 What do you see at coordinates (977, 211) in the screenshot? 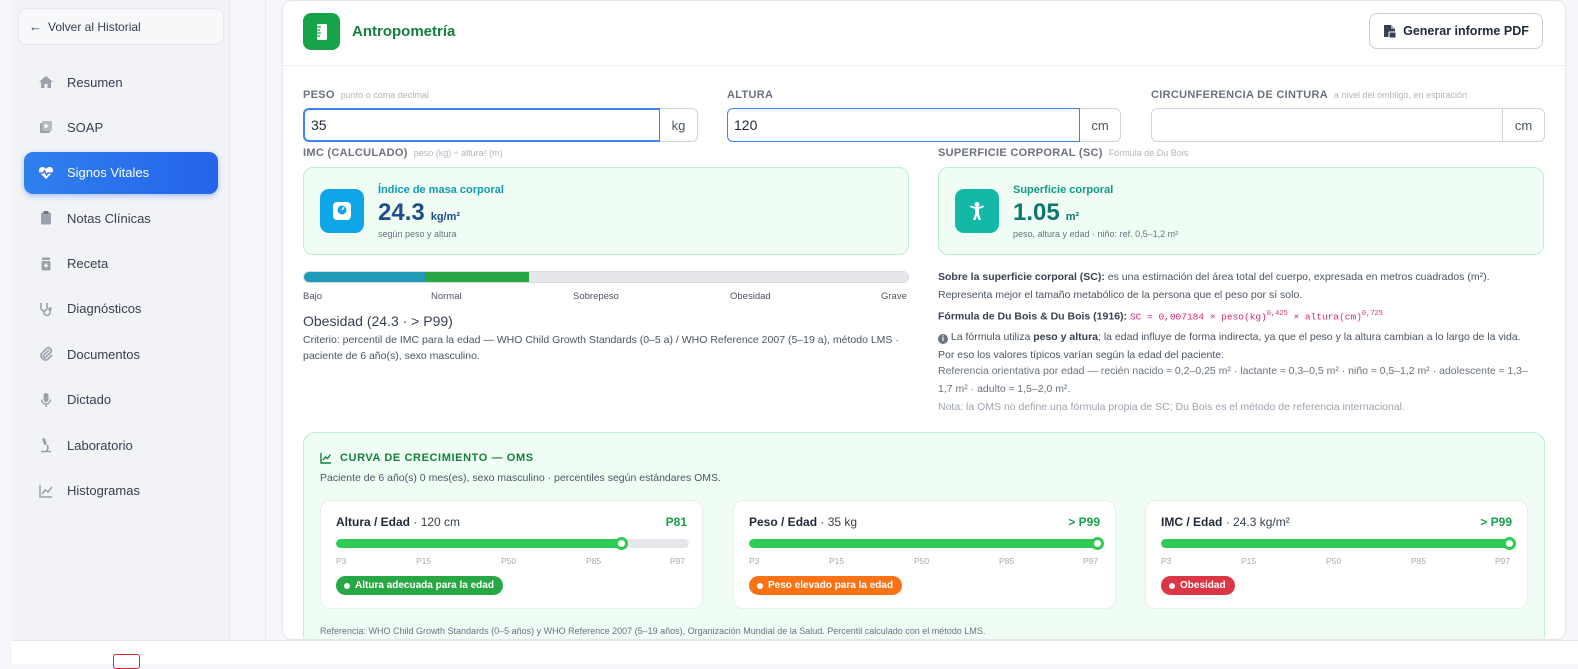
I see `child-icon` at bounding box center [977, 211].